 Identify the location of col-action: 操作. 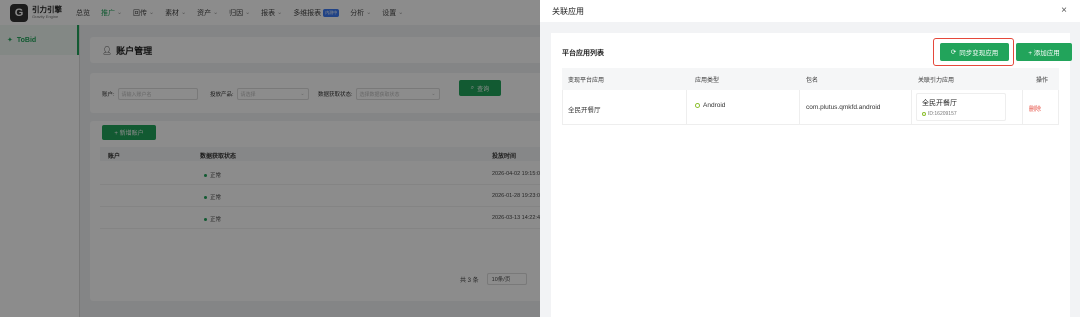
(1042, 81).